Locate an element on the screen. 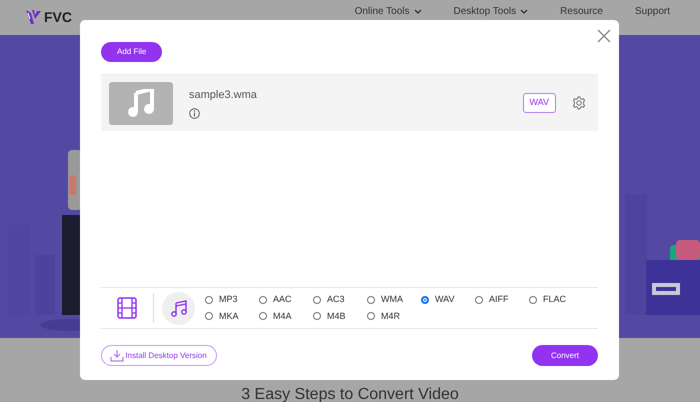 The width and height of the screenshot is (700, 402). format-label: AC3 is located at coordinates (336, 299).